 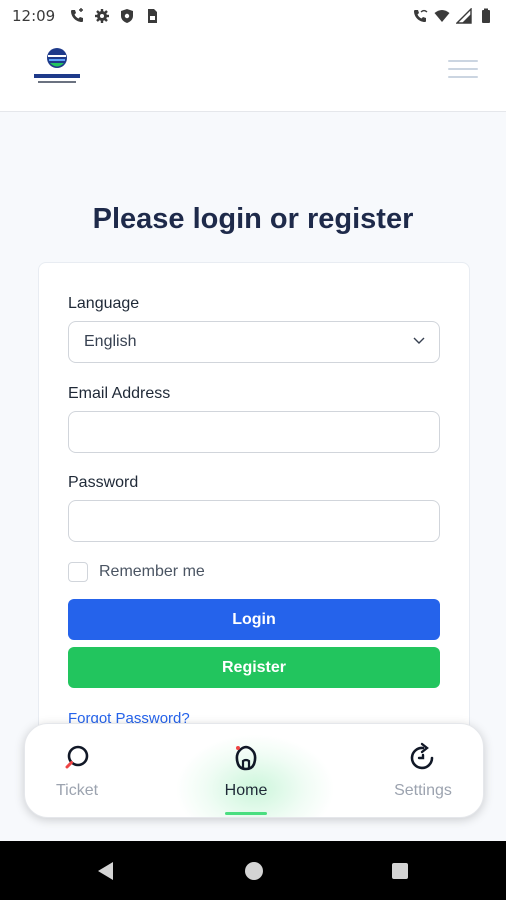 I want to click on login-button: Login, so click(x=254, y=619).